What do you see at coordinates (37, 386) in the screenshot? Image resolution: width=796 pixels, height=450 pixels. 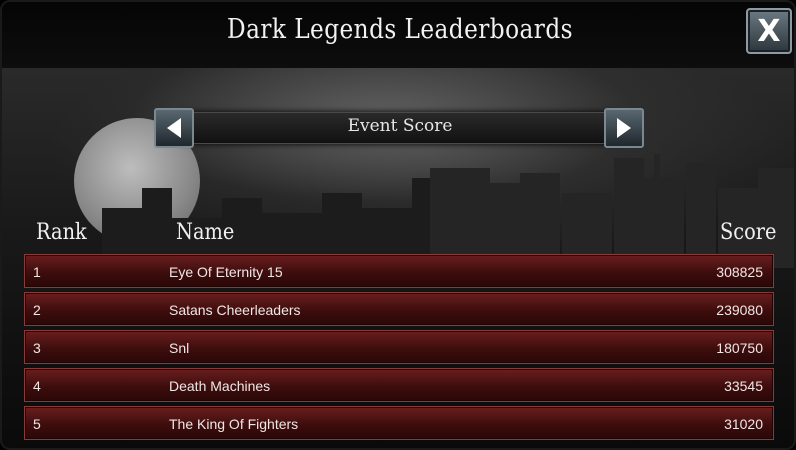 I see `rank-cell: 4` at bounding box center [37, 386].